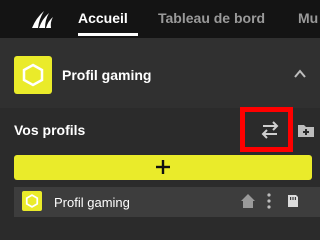  I want to click on profile-list-item-name: Profil gaming, so click(92, 202).